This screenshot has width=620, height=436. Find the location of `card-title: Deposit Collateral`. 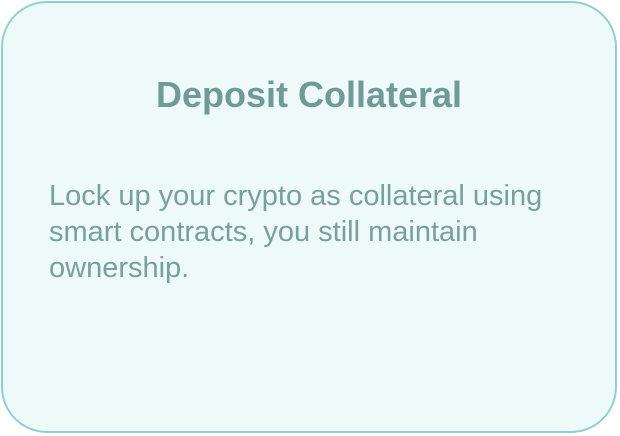

card-title: Deposit Collateral is located at coordinates (309, 94).